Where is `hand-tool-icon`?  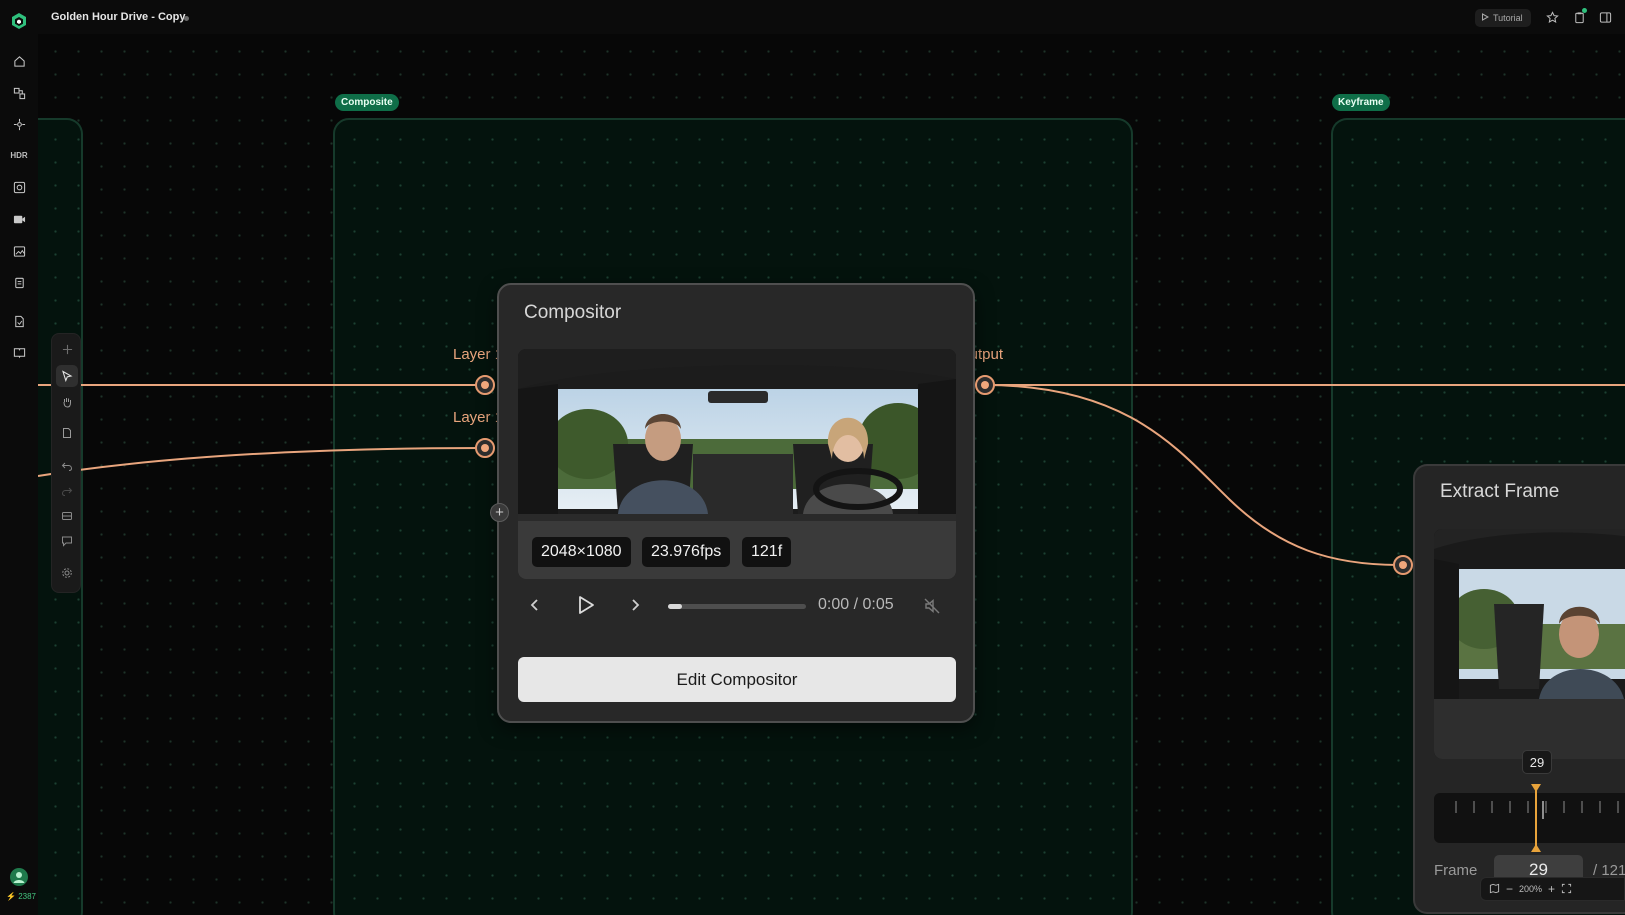 hand-tool-icon is located at coordinates (67, 402).